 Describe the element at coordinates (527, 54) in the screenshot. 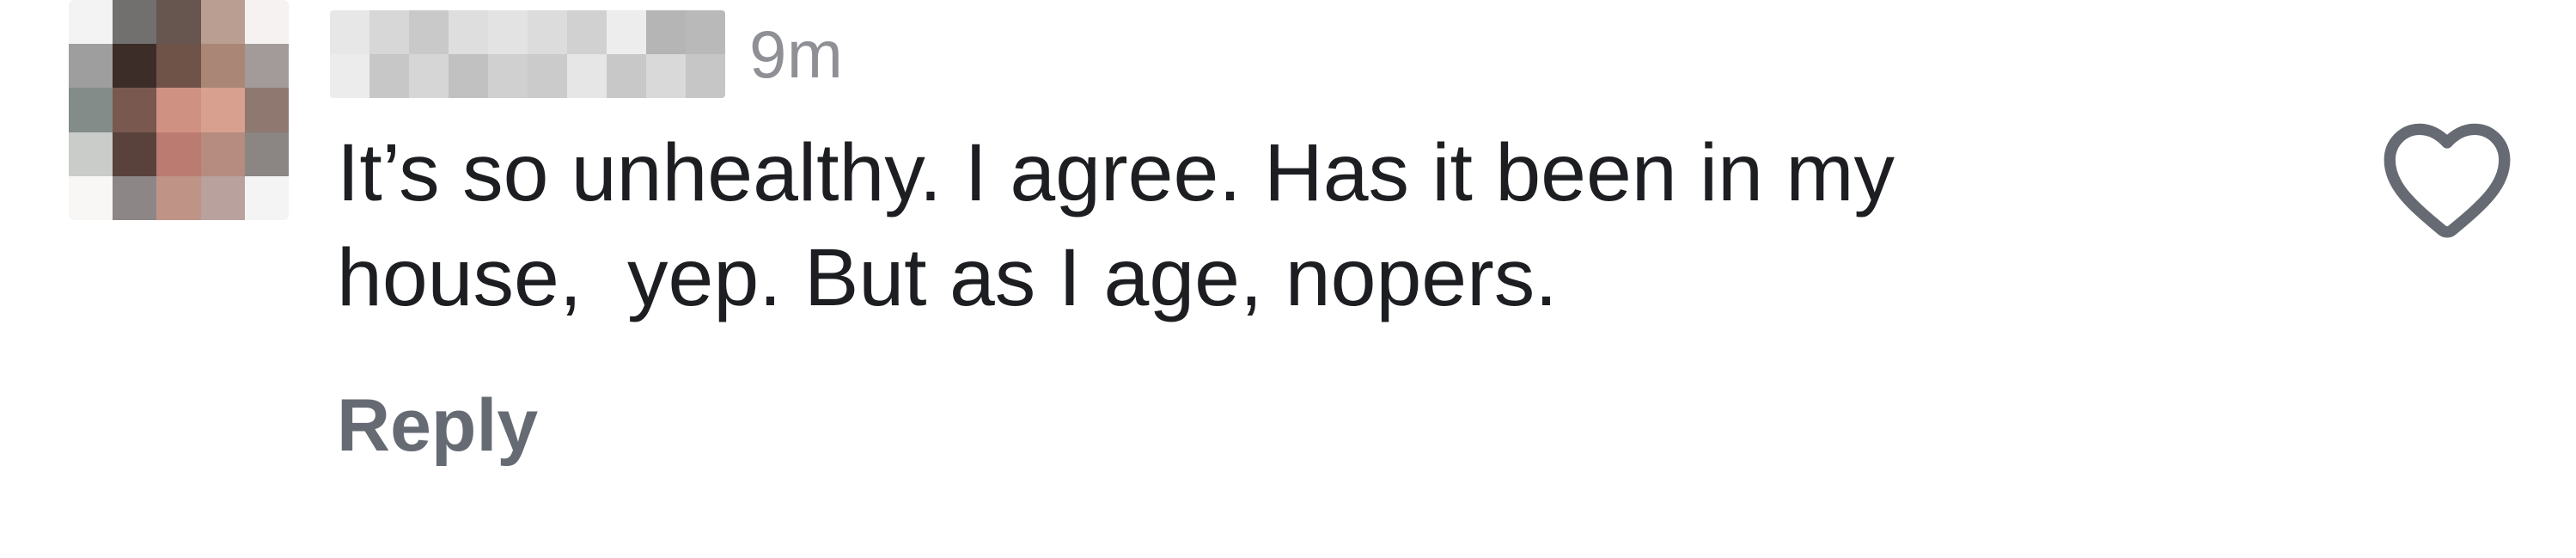

I see `username-redacted` at that location.